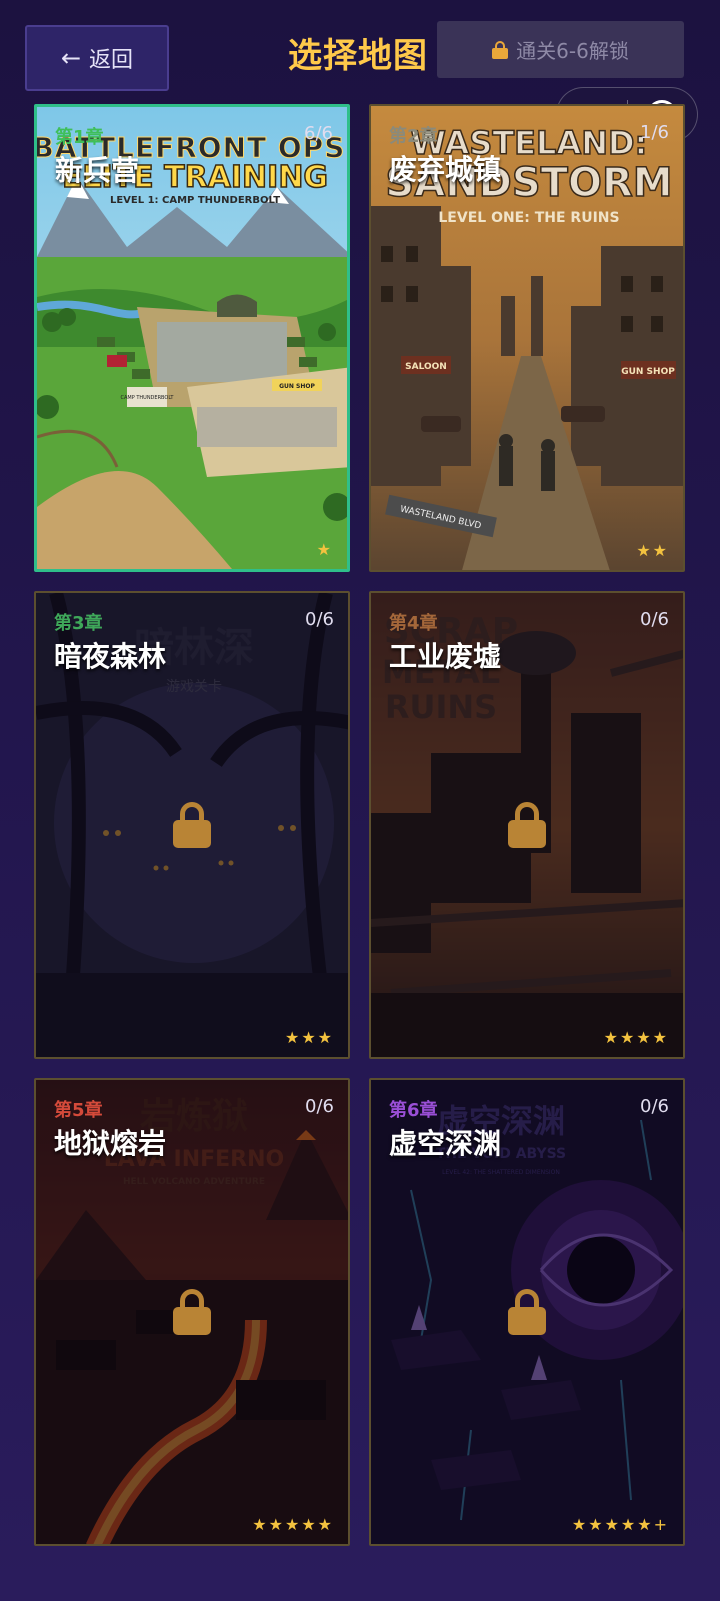  Describe the element at coordinates (636, 1037) in the screenshot. I see `difficulty-stars: ★★★★` at that location.